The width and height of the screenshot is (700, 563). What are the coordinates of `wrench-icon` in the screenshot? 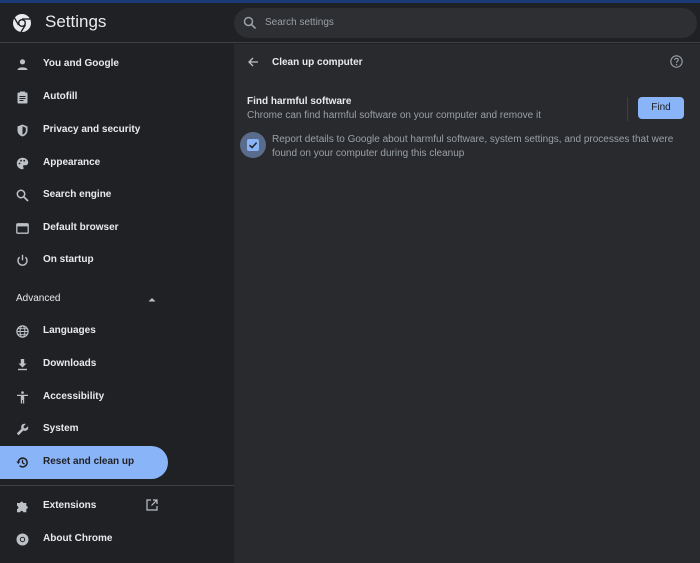 It's located at (22, 429).